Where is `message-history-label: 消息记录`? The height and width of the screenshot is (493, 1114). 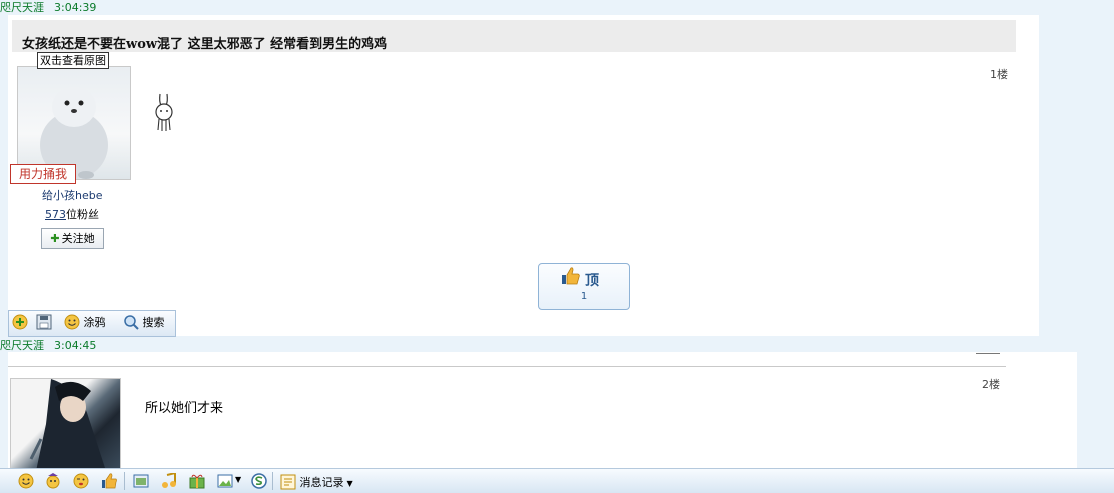 message-history-label: 消息记录 is located at coordinates (321, 482).